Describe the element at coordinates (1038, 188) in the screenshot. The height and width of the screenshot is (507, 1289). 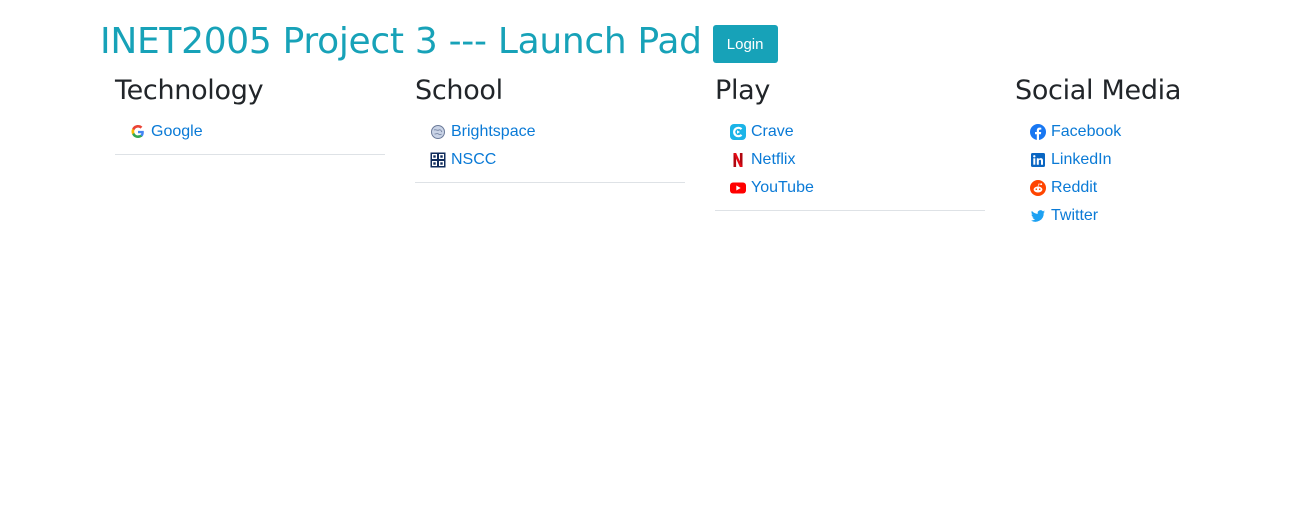
I see `reddit-icon` at that location.